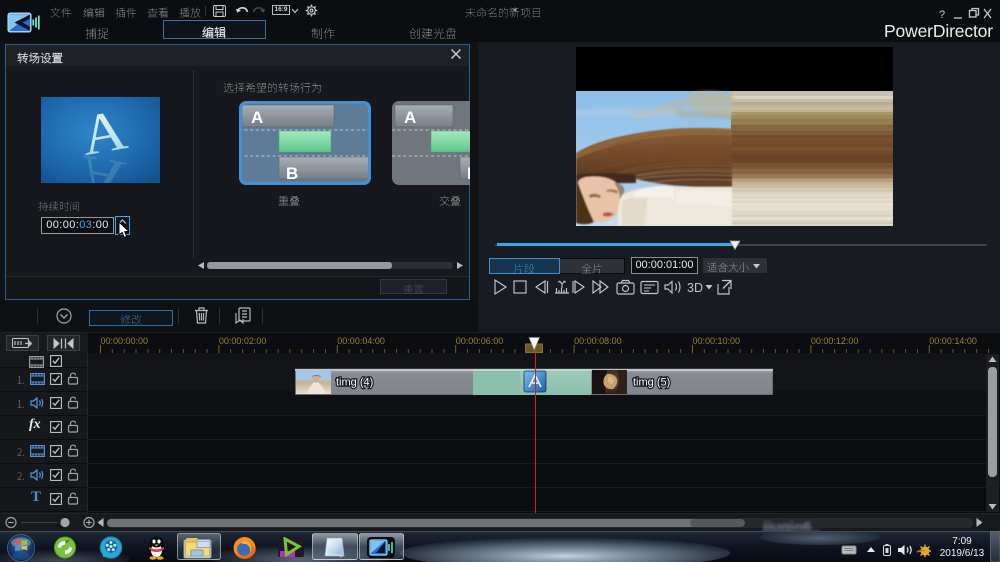 The width and height of the screenshot is (1000, 562). Describe the element at coordinates (651, 383) in the screenshot. I see `svg-text: timg (5)` at that location.